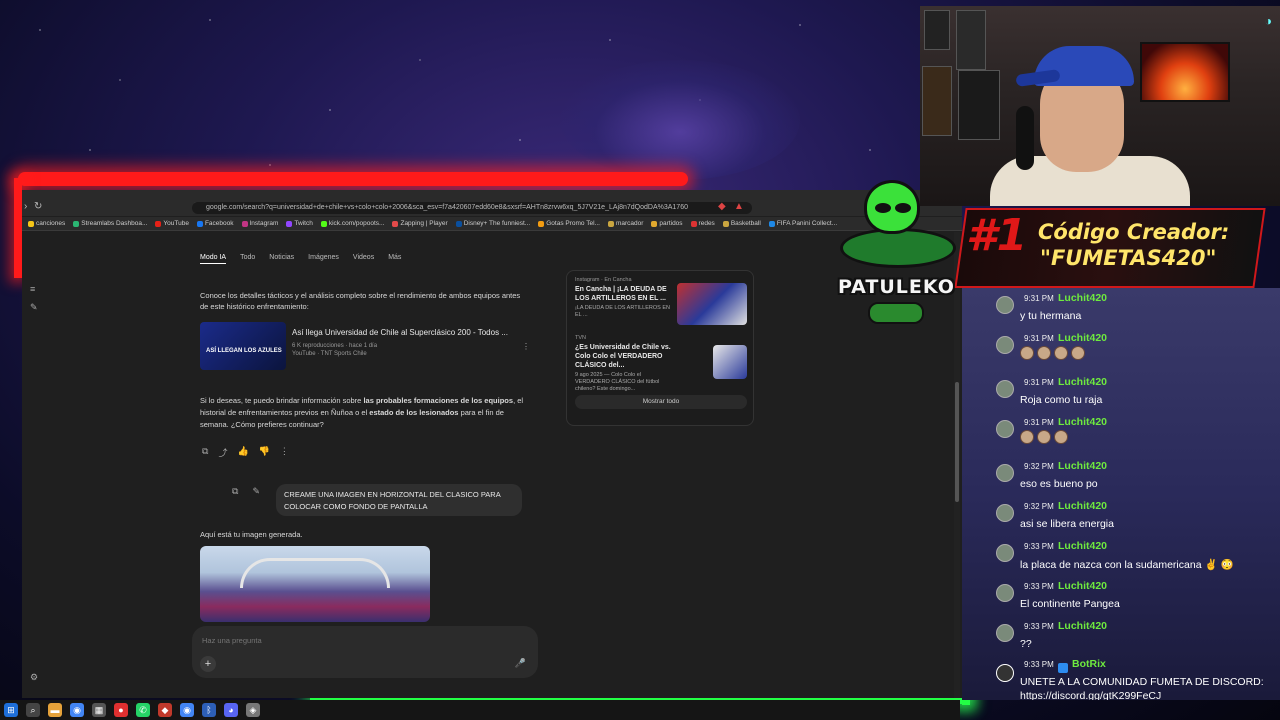 Image resolution: width=1280 pixels, height=720 pixels. What do you see at coordinates (1089, 664) in the screenshot?
I see `chat-username: BotRix` at bounding box center [1089, 664].